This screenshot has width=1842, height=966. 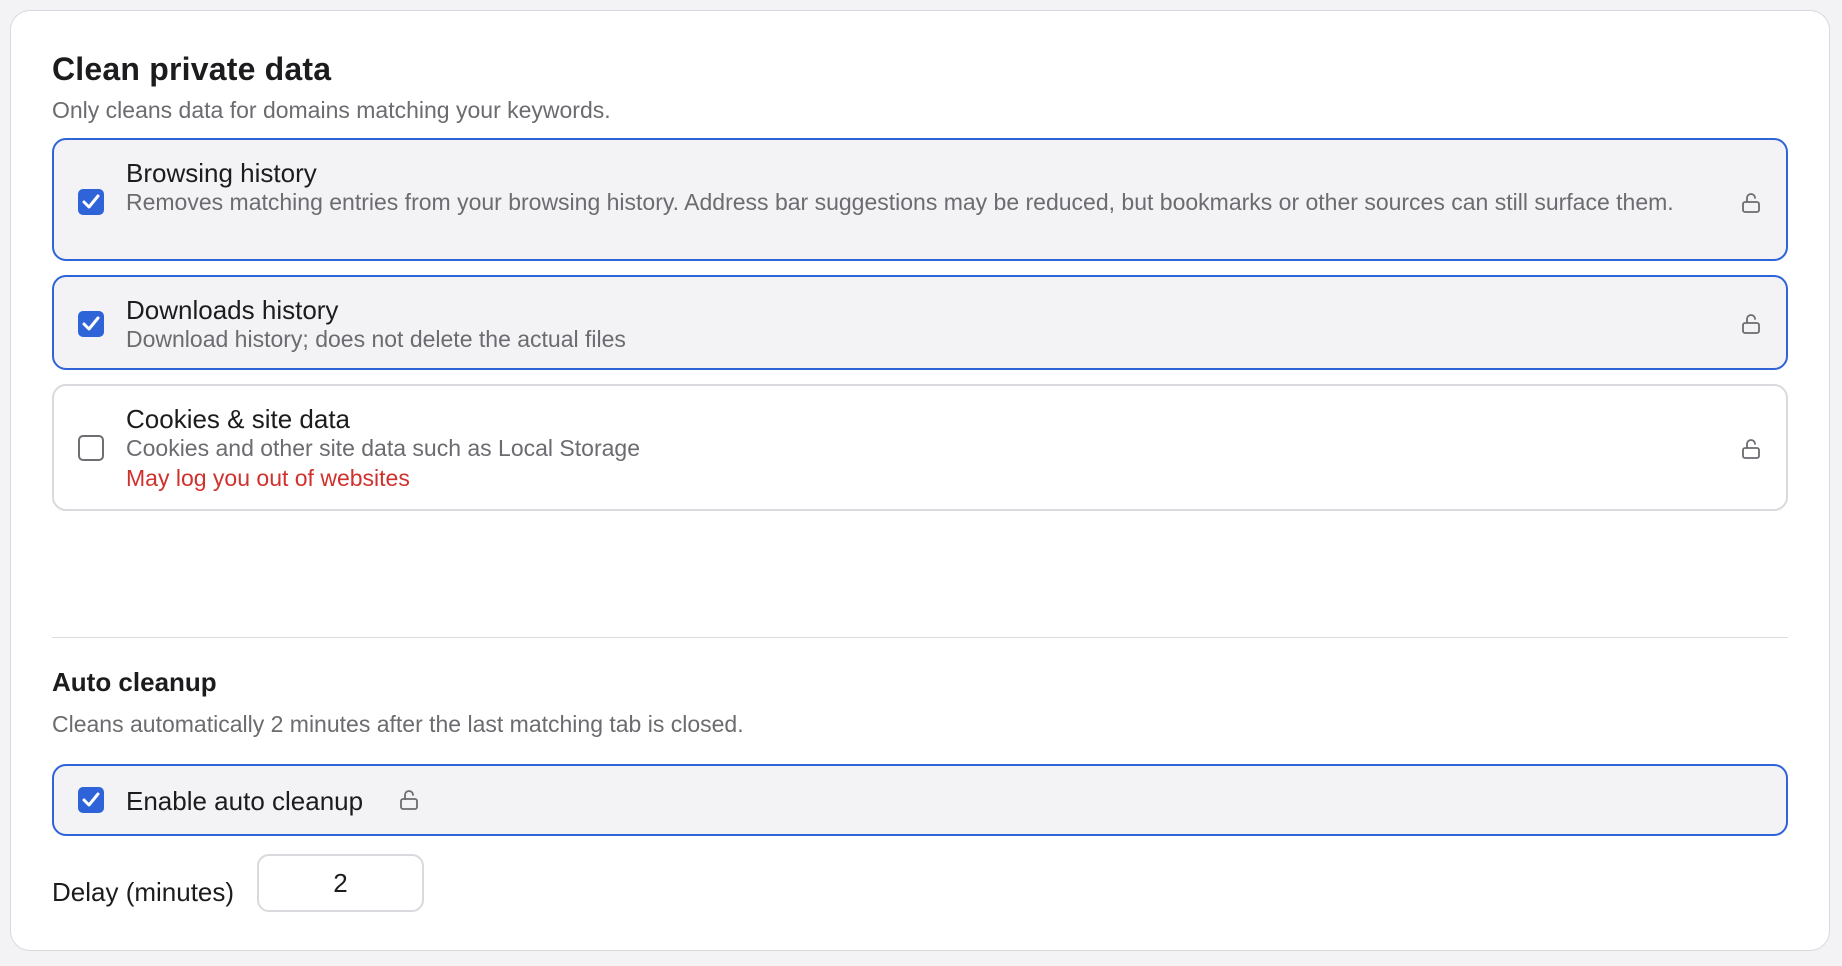 I want to click on delay-minutes-input, so click(x=340, y=883).